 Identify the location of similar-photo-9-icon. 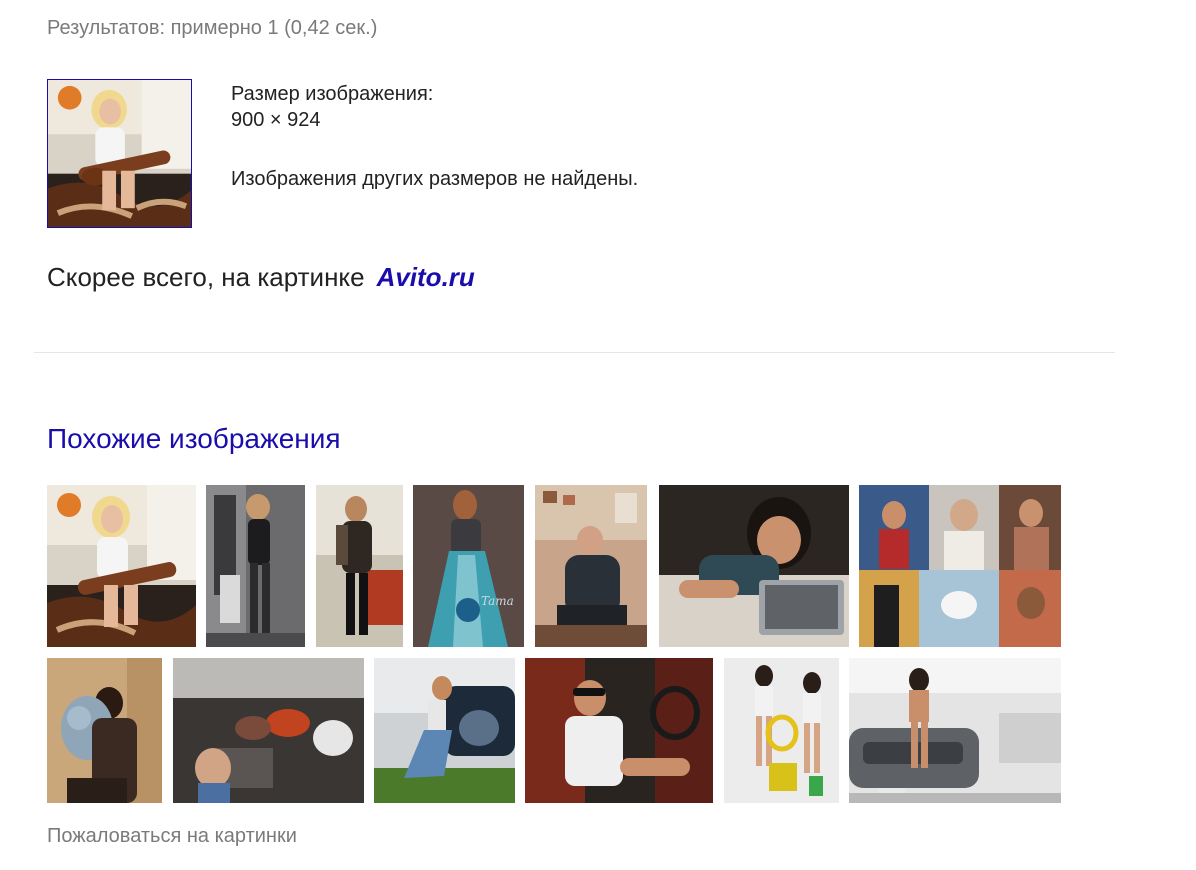
(268, 730).